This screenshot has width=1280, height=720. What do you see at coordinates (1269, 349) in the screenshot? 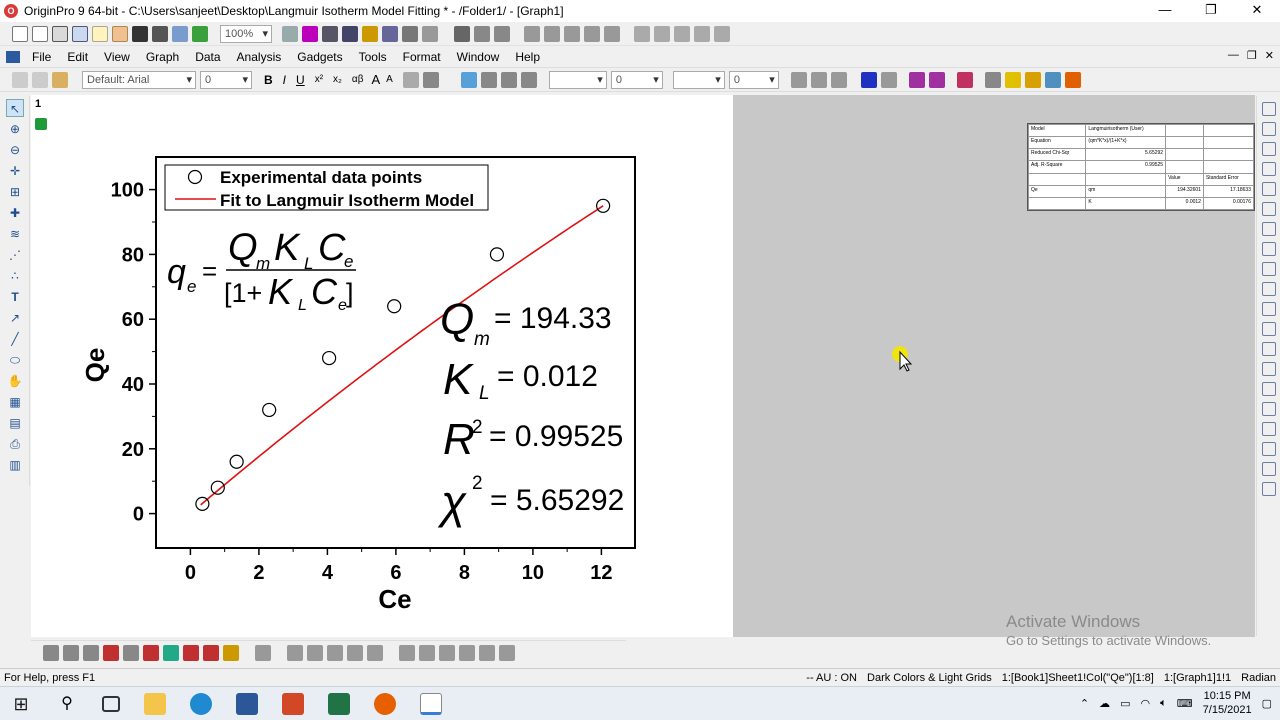
I see `clock-icon` at bounding box center [1269, 349].